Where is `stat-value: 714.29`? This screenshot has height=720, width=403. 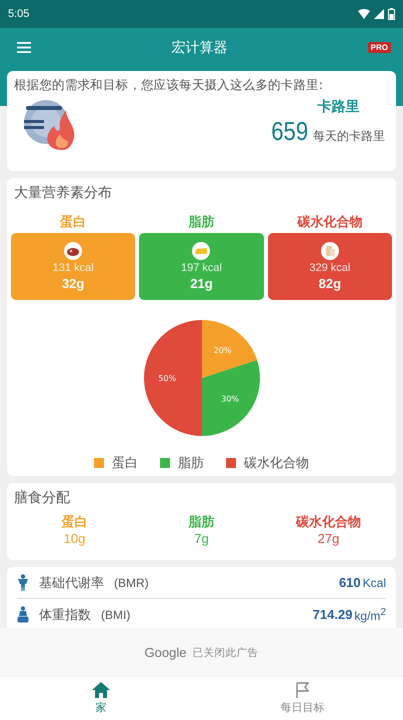
stat-value: 714.29 is located at coordinates (332, 614).